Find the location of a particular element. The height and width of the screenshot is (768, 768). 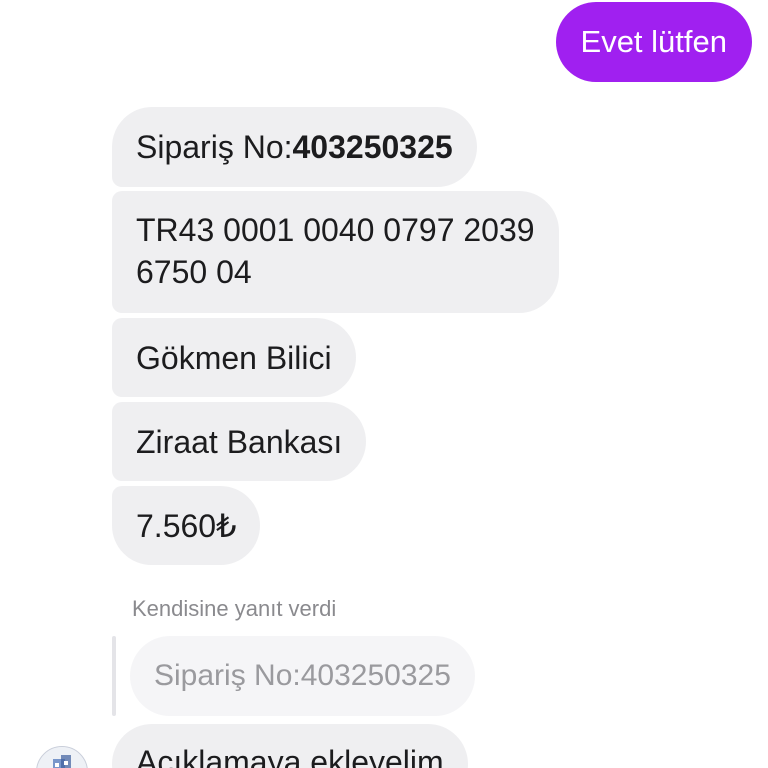

amount-value: 7.560₺ is located at coordinates (186, 526).